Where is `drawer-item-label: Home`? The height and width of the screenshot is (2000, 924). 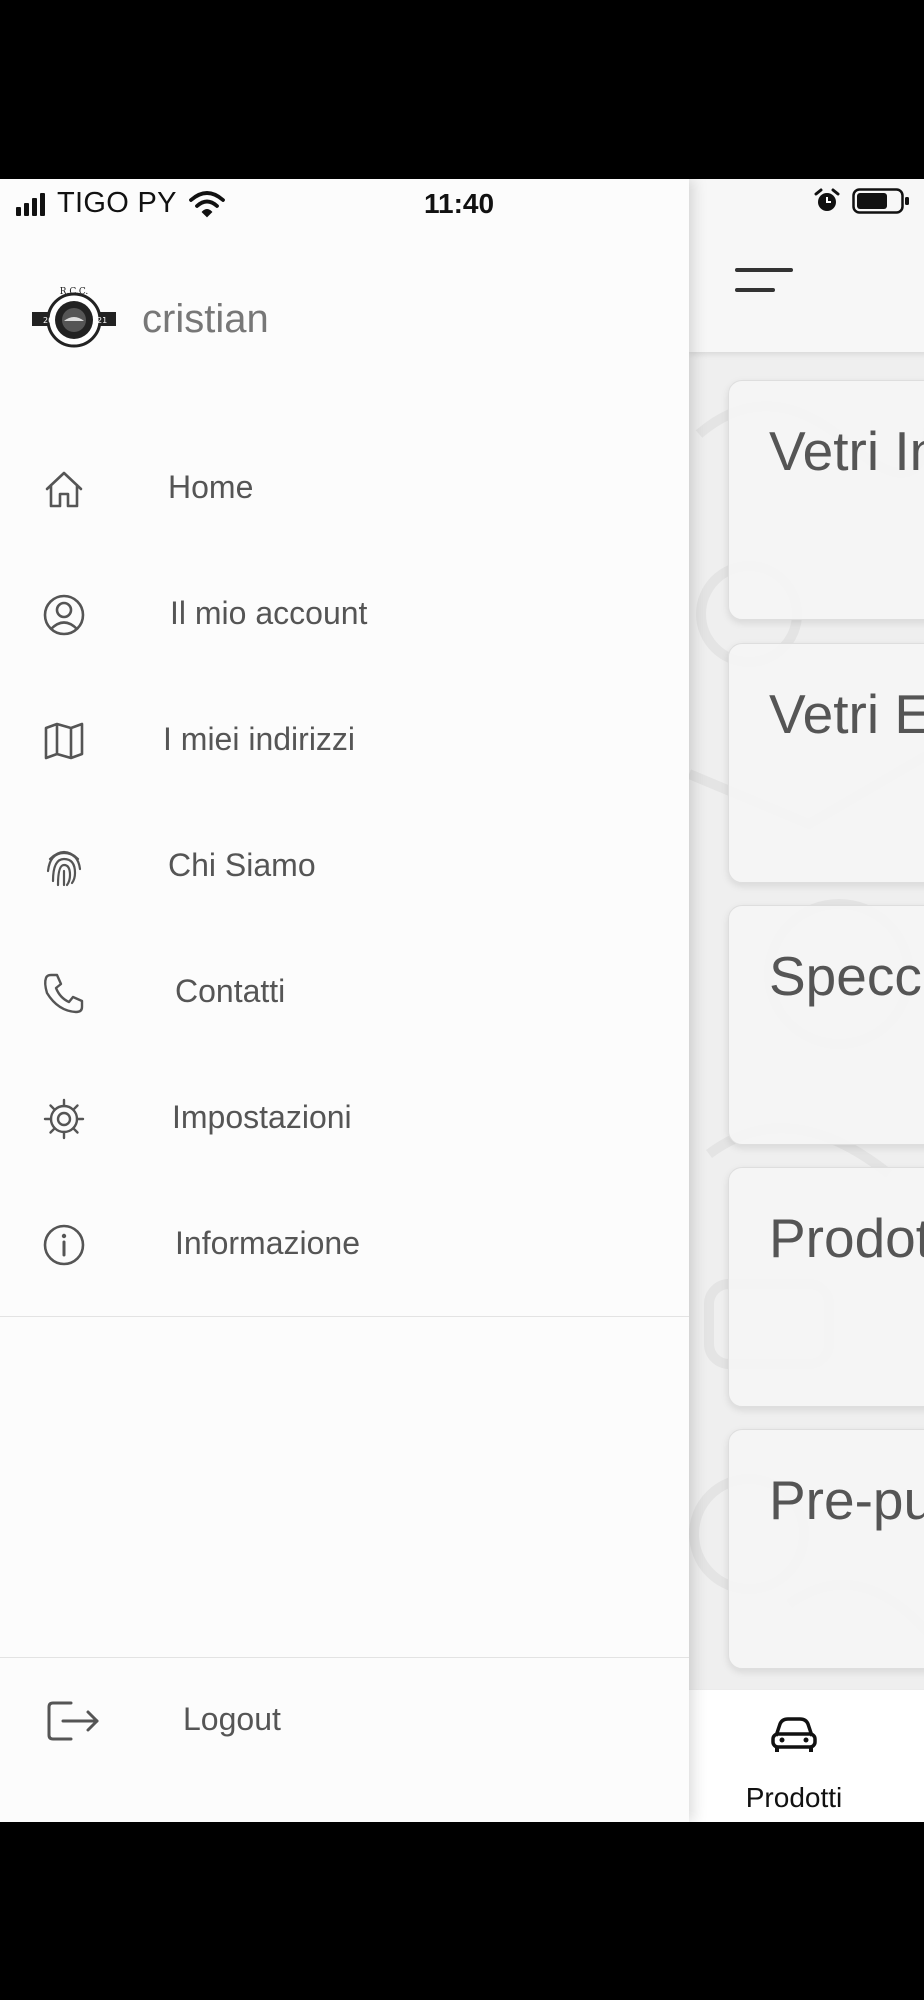 drawer-item-label: Home is located at coordinates (211, 487).